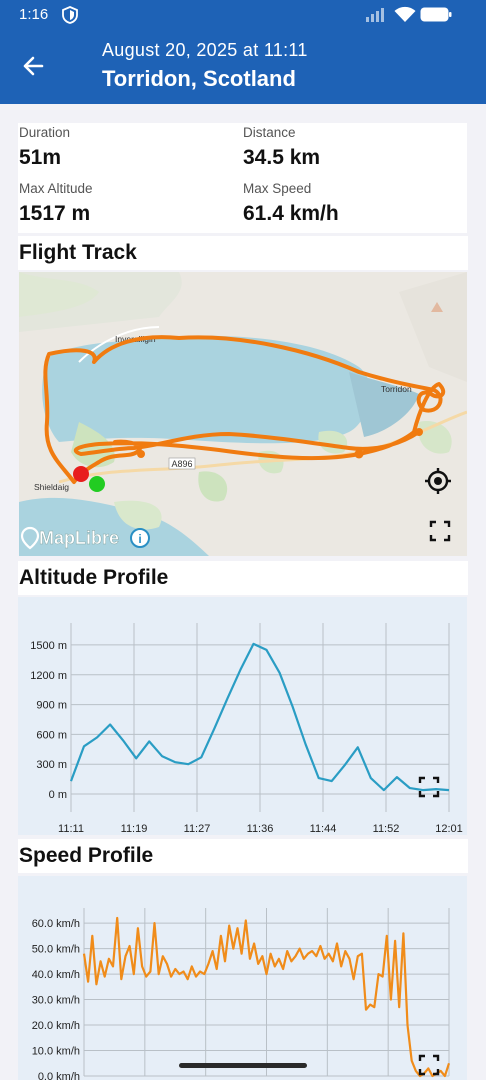 Image resolution: width=486 pixels, height=1080 pixels. I want to click on y-tick-label: 0.0 km/h, so click(59, 1075).